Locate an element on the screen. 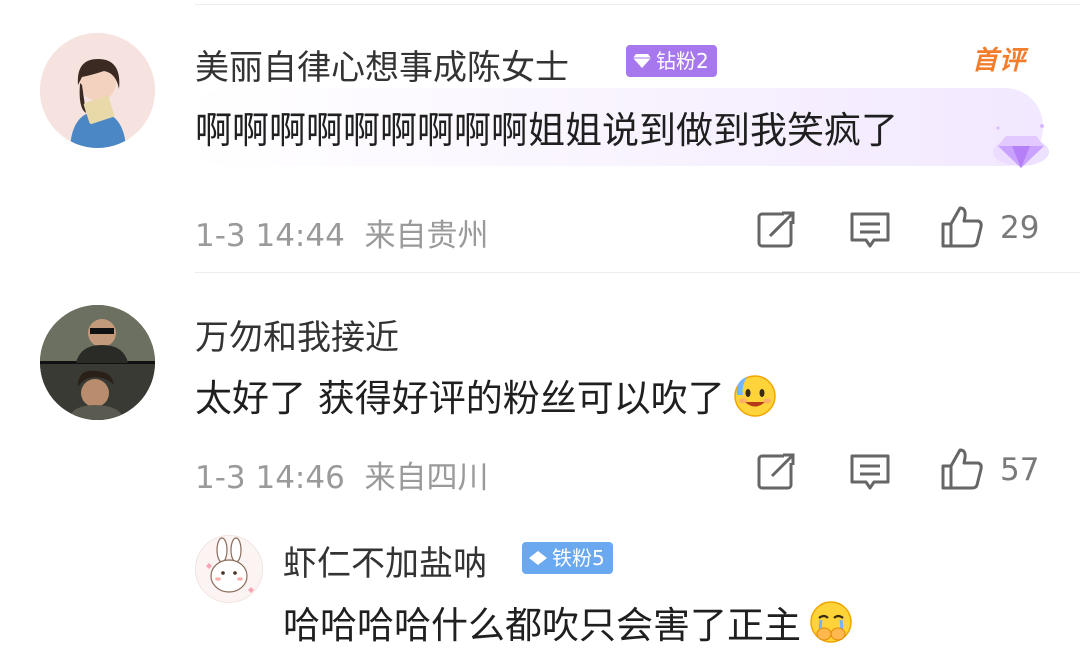  username: 万勿和我接近 is located at coordinates (297, 334).